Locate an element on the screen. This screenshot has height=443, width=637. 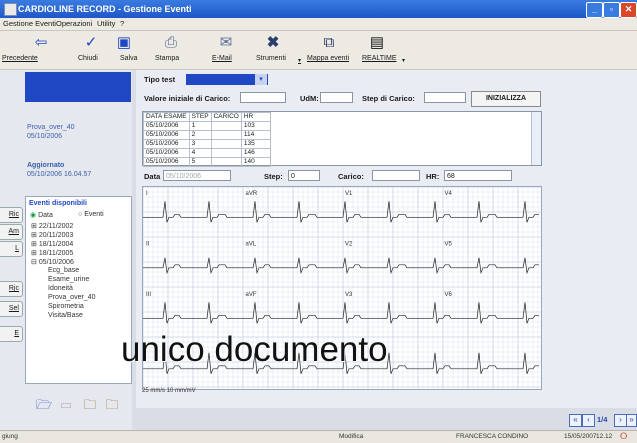
monitor-icon: ▤ is located at coordinates (377, 43).